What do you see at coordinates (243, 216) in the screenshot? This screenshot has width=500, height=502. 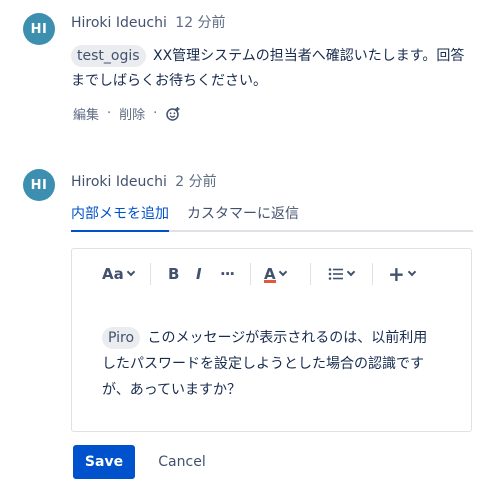 I see `tab-reply-to-customer: カスタマーに返信` at bounding box center [243, 216].